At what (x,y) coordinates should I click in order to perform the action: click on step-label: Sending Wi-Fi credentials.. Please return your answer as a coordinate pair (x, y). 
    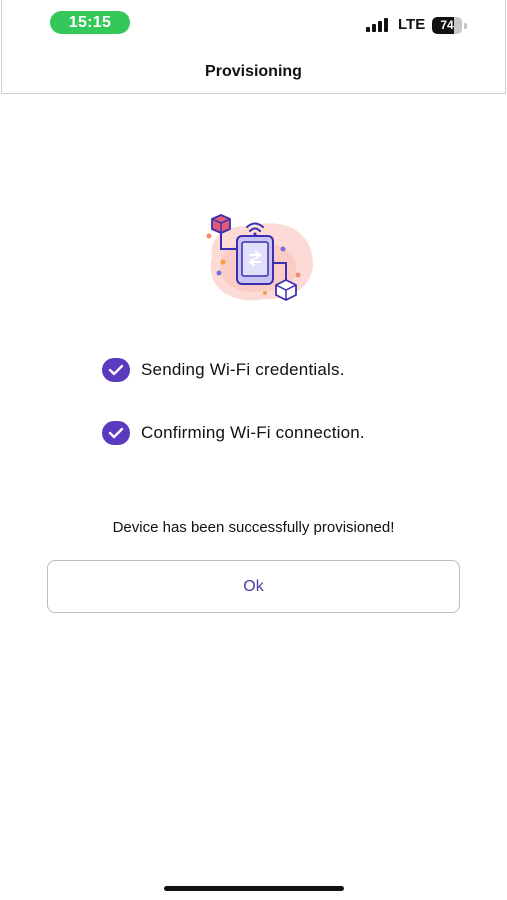
    Looking at the image, I should click on (243, 369).